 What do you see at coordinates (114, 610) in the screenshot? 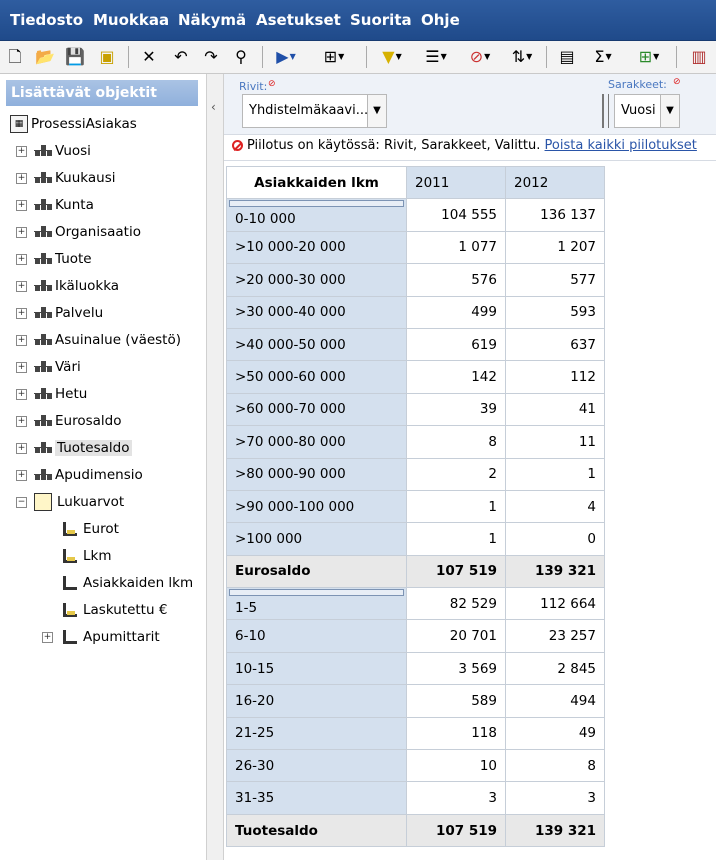
I see `tree-item-measure: Laskutettu €` at bounding box center [114, 610].